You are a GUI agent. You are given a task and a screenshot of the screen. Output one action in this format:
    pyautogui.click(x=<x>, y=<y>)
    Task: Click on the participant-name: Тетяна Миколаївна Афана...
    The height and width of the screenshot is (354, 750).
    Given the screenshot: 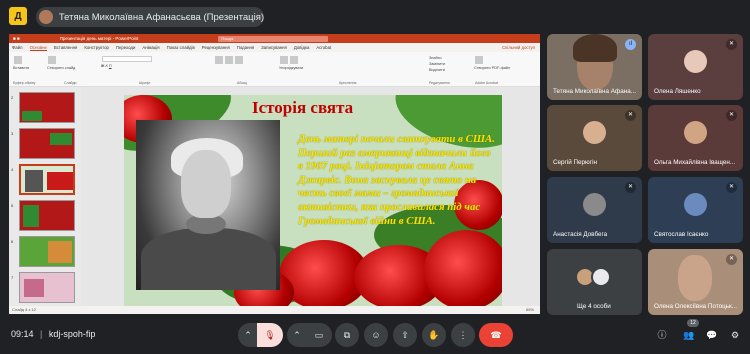 What is the action you would take?
    pyautogui.click(x=594, y=91)
    